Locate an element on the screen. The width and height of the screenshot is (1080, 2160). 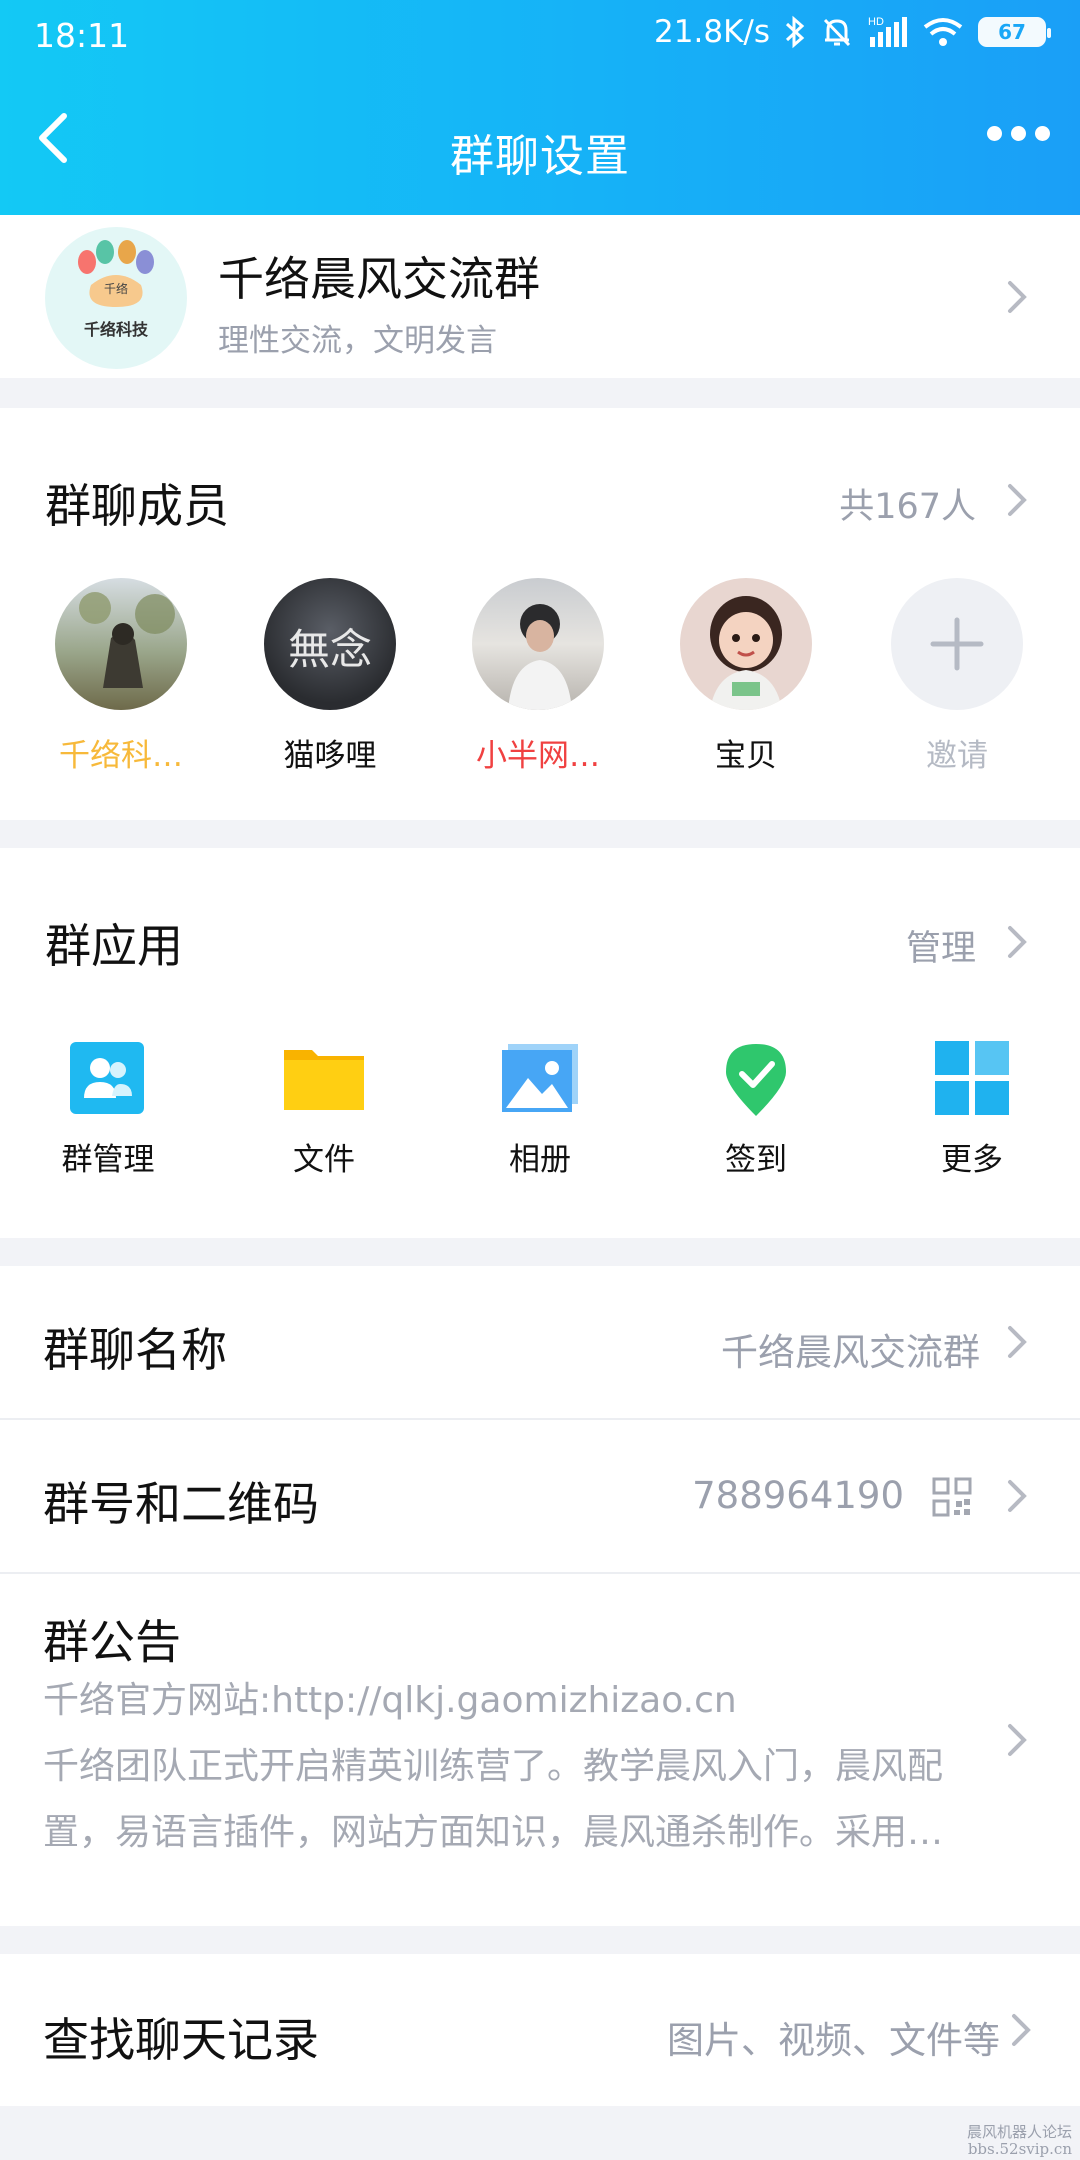
avatar-inner-text: 千络 is located at coordinates (116, 288).